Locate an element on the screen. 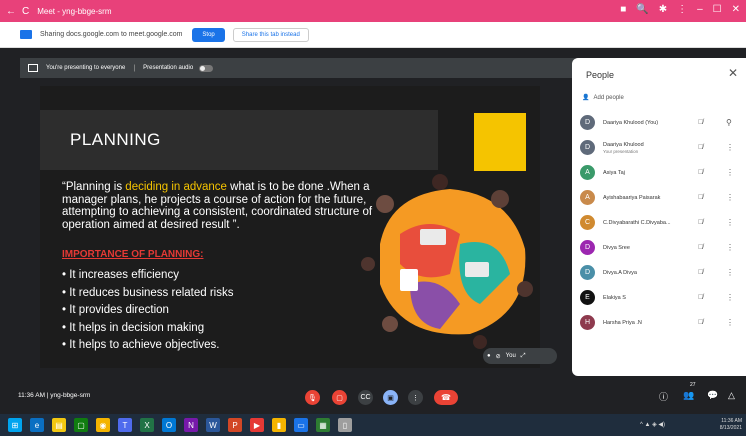 This screenshot has width=746, height=436. zoom-icon: 🔍 is located at coordinates (642, 9).